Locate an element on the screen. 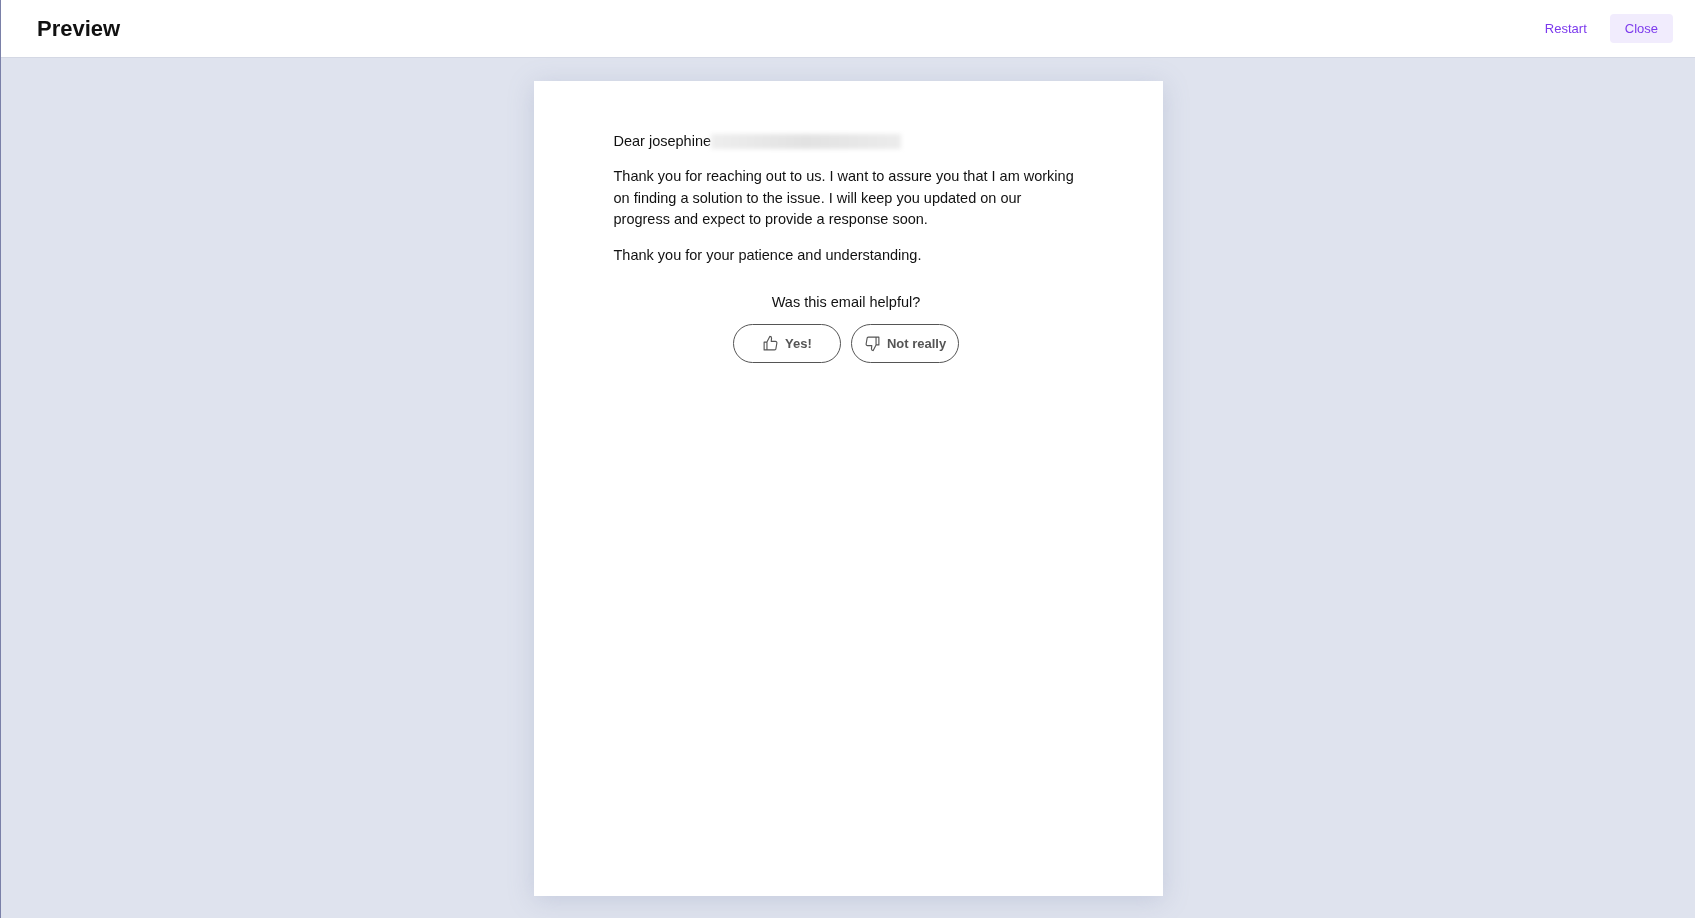 The image size is (1695, 918). email-paragraph: Thank you for reaching out to us. I want to assure you that I am working on finding a solution to the issue. I will keep you updated on our progress and expect to provide a response soon. is located at coordinates (844, 198).